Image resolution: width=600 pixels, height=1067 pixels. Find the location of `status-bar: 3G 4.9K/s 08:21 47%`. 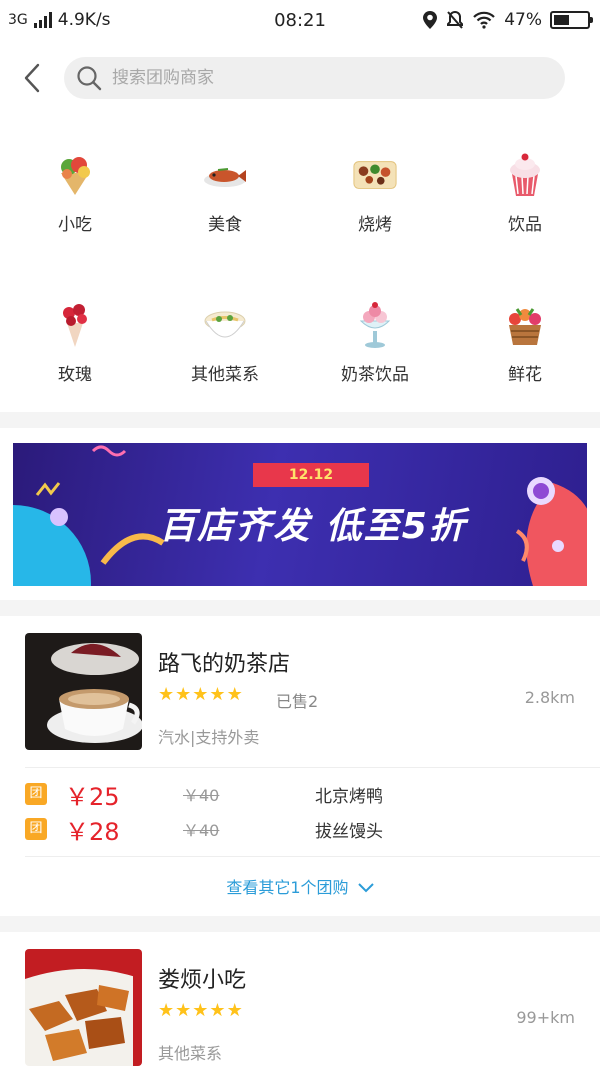

status-bar: 3G 4.9K/s 08:21 47% is located at coordinates (300, 20).